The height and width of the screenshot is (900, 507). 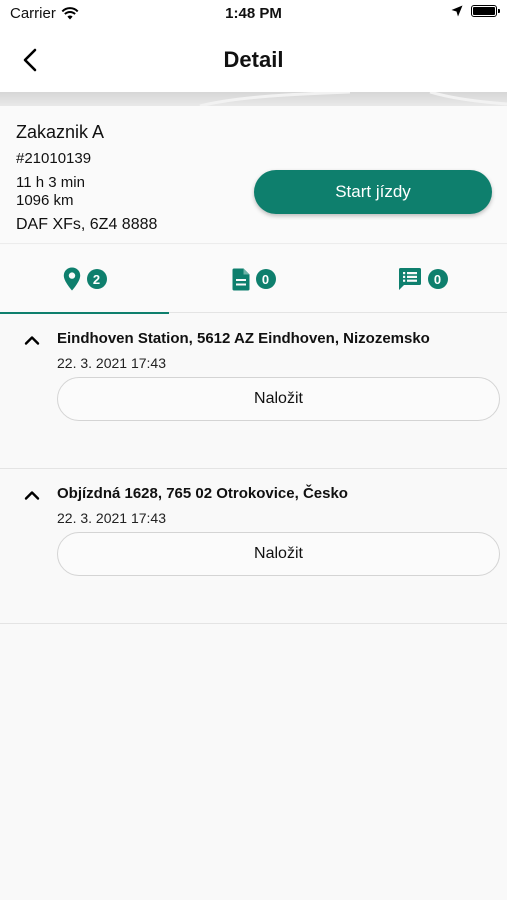 I want to click on customer-name: Zakaznik A, so click(x=60, y=132).